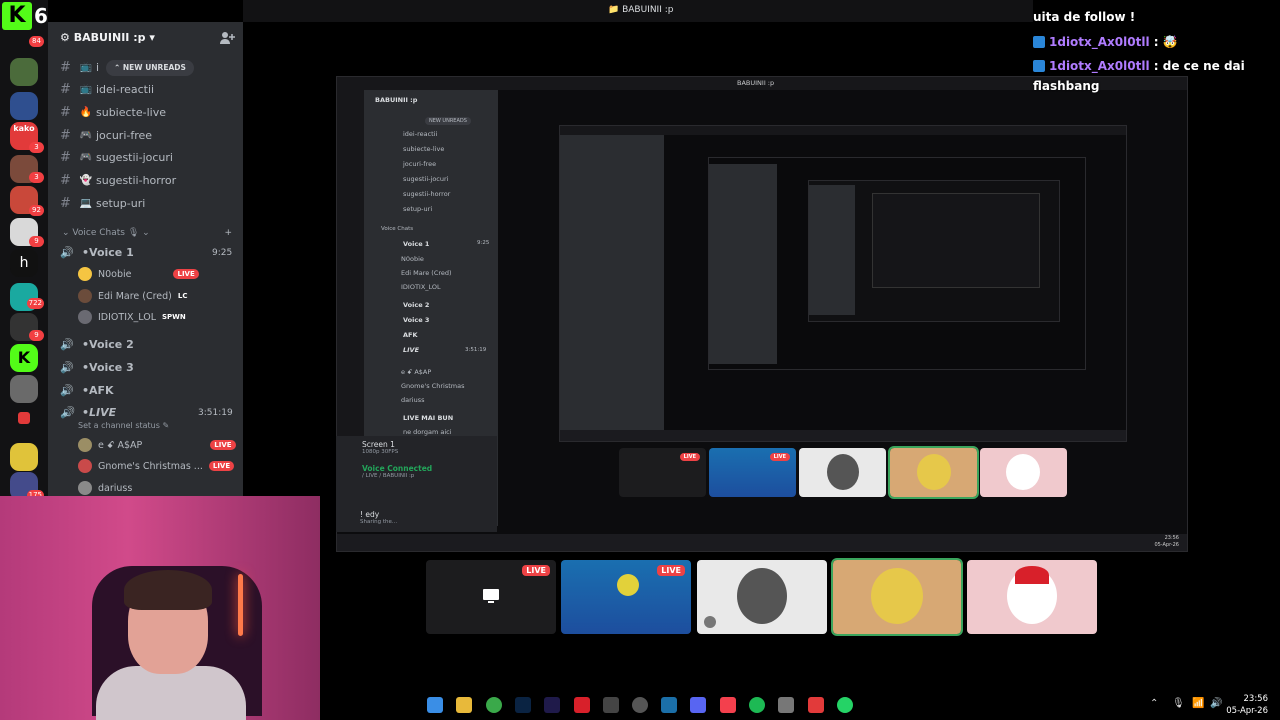 The image size is (1280, 720). Describe the element at coordinates (1154, 703) in the screenshot. I see `tray-chevron-icon: ⌃` at that location.